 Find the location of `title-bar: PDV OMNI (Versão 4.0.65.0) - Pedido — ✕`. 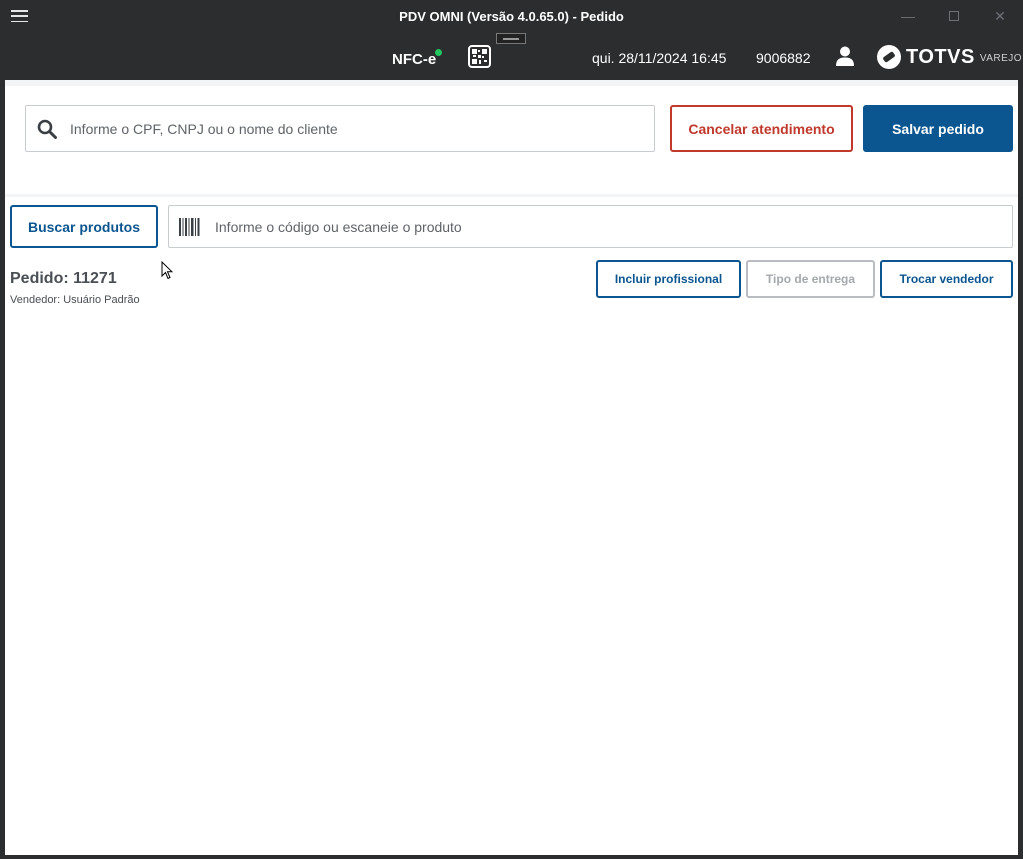

title-bar: PDV OMNI (Versão 4.0.65.0) - Pedido — ✕ is located at coordinates (511, 16).